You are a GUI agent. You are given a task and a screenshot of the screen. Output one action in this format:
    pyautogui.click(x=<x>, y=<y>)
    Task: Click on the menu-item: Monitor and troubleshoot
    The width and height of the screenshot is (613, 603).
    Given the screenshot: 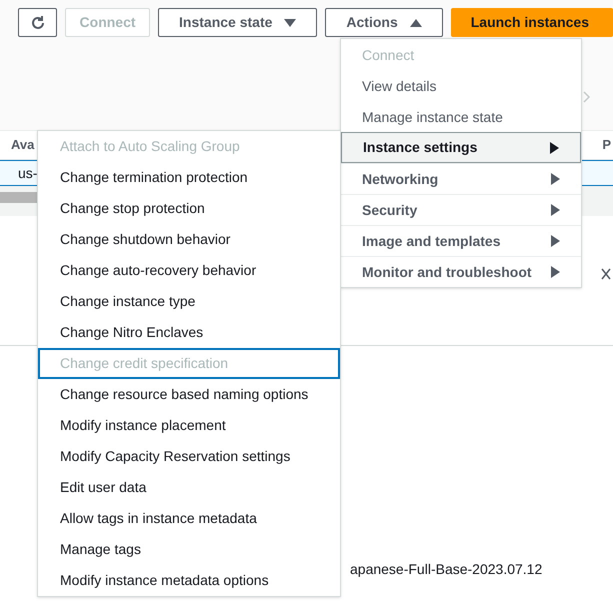 What is the action you would take?
    pyautogui.click(x=461, y=271)
    